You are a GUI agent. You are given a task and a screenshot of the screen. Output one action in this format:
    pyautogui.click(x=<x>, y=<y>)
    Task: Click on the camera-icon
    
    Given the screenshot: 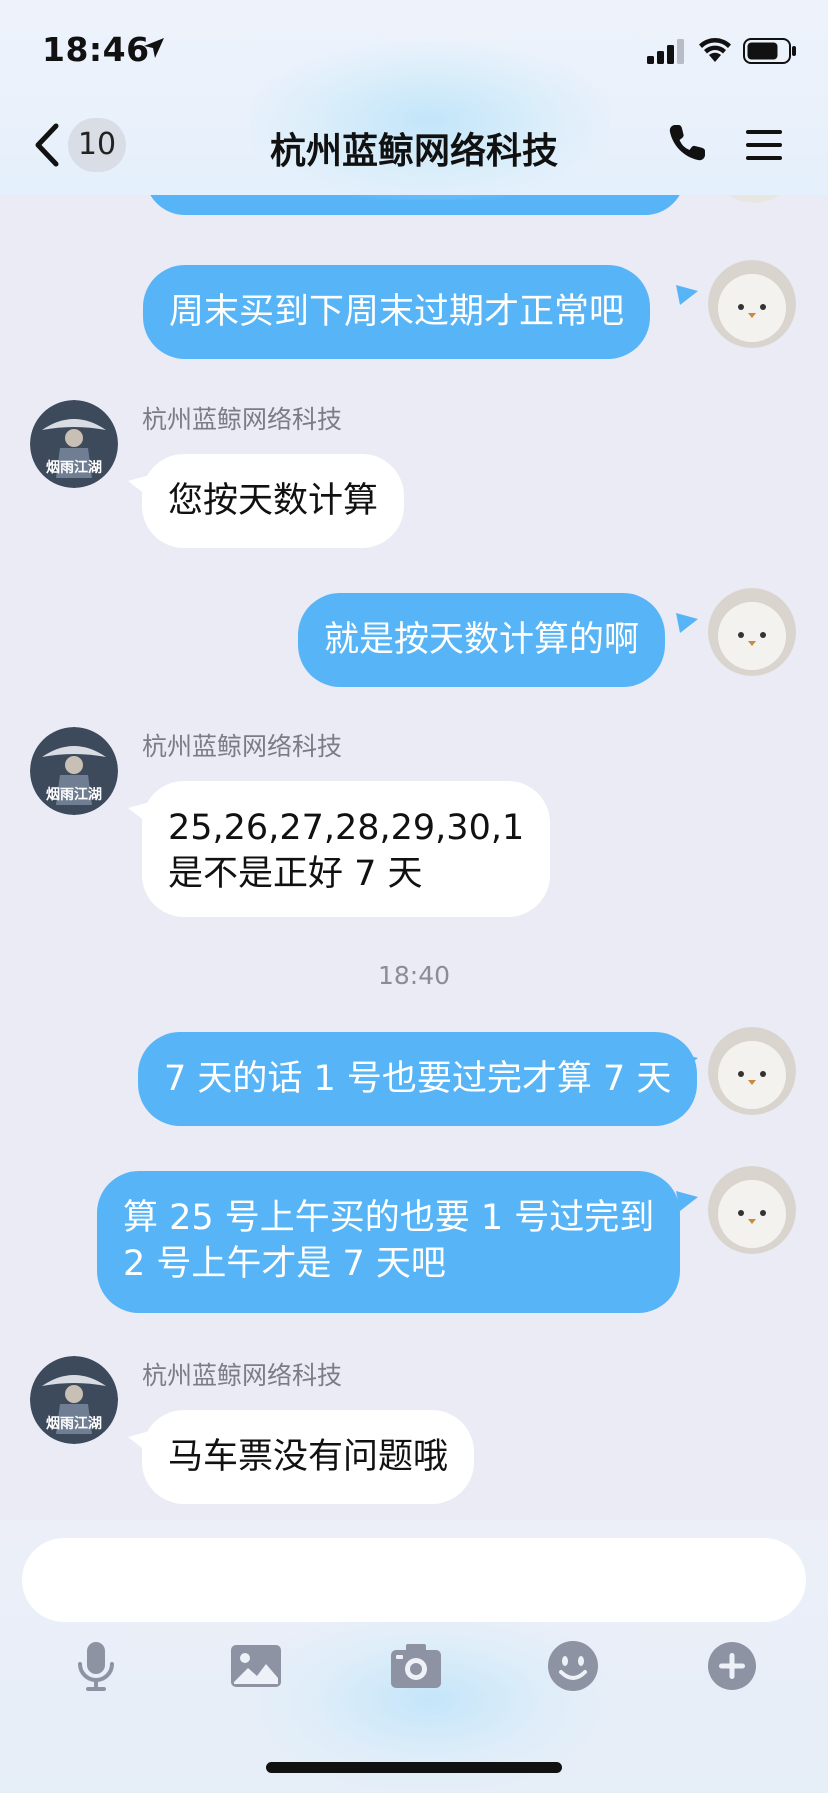 What is the action you would take?
    pyautogui.click(x=416, y=1666)
    